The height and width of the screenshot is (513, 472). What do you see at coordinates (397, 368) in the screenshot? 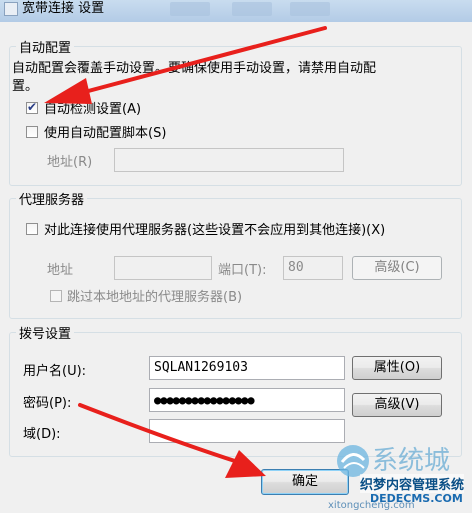
I see `properties-button: 属性(O)` at bounding box center [397, 368].